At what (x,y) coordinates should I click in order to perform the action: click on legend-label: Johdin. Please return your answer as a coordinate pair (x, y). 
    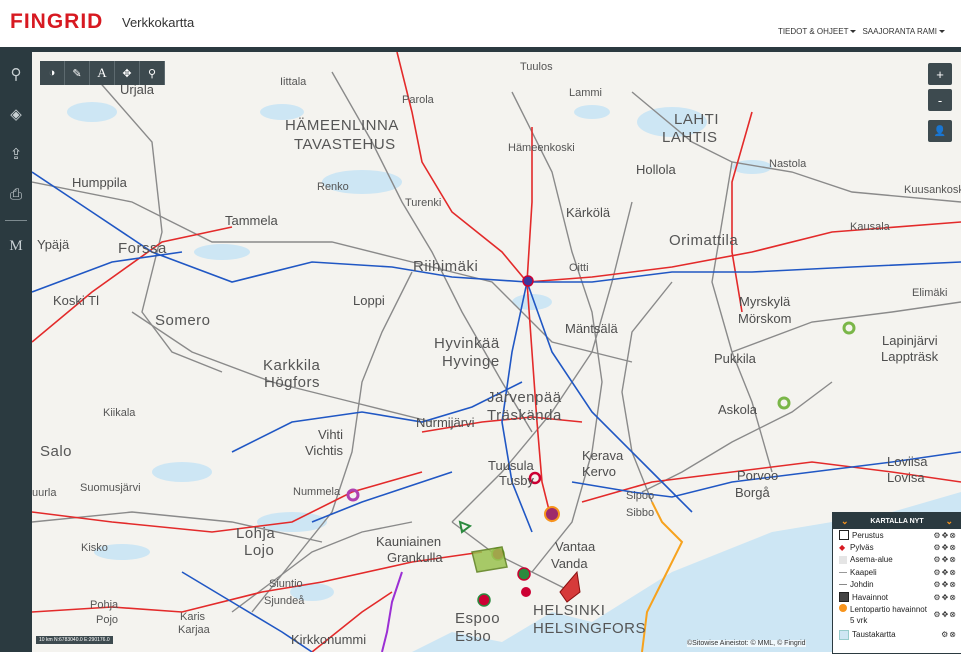
    Looking at the image, I should click on (862, 585).